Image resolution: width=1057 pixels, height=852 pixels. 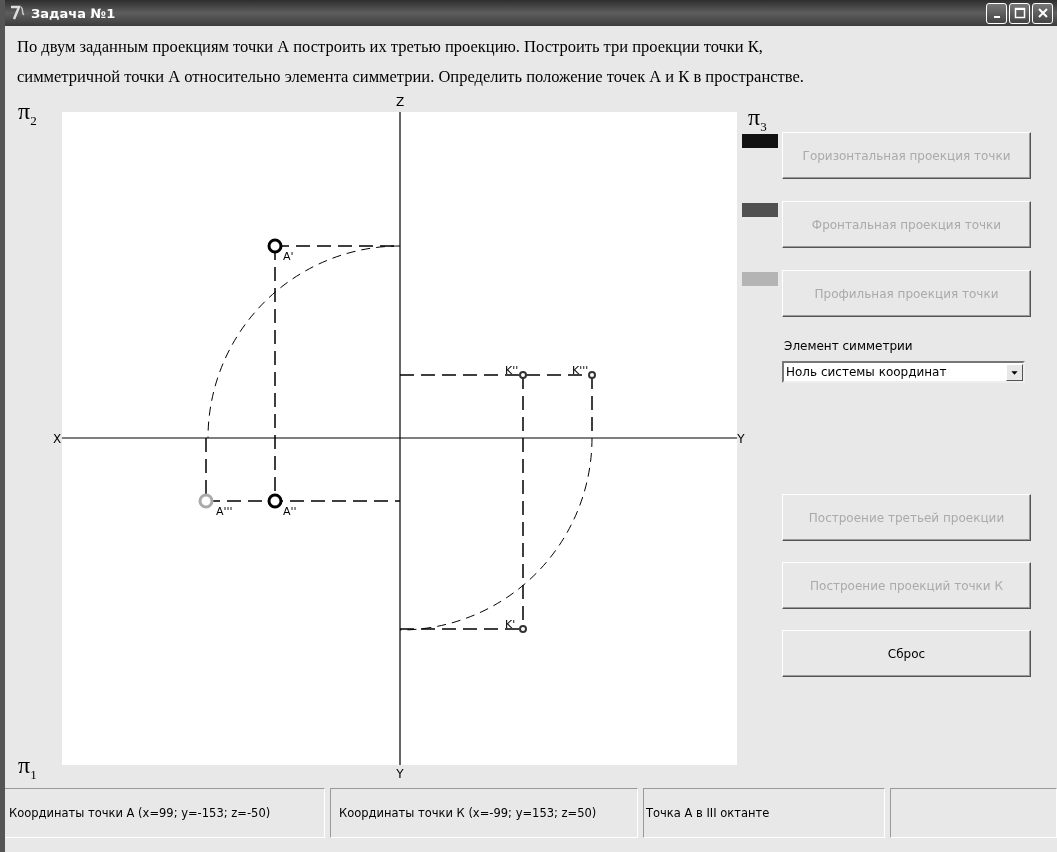 I want to click on close-button, so click(x=1042, y=13).